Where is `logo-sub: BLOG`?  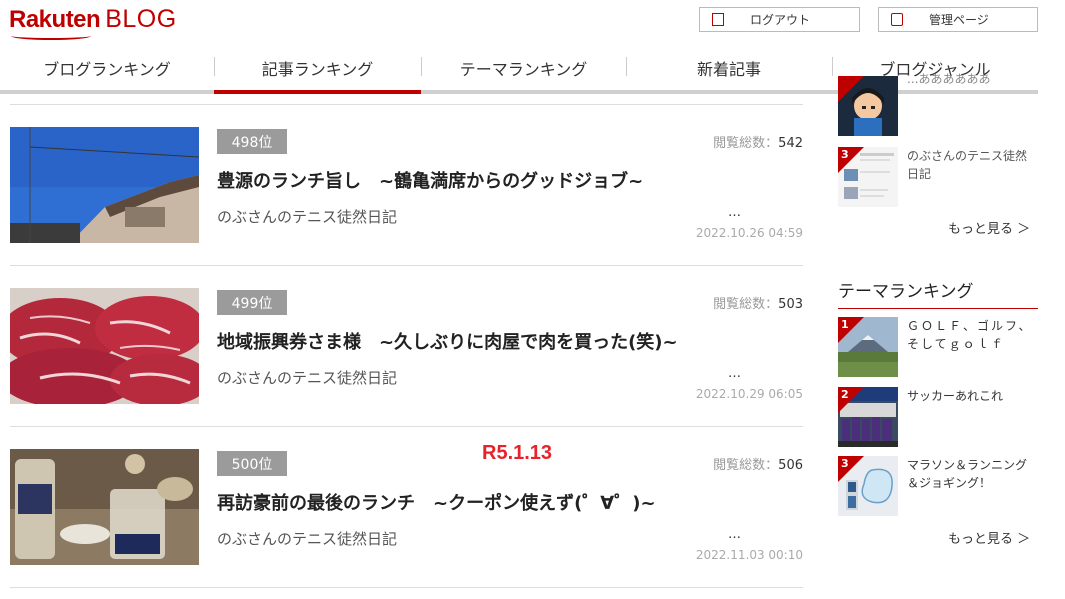
logo-sub: BLOG is located at coordinates (141, 19).